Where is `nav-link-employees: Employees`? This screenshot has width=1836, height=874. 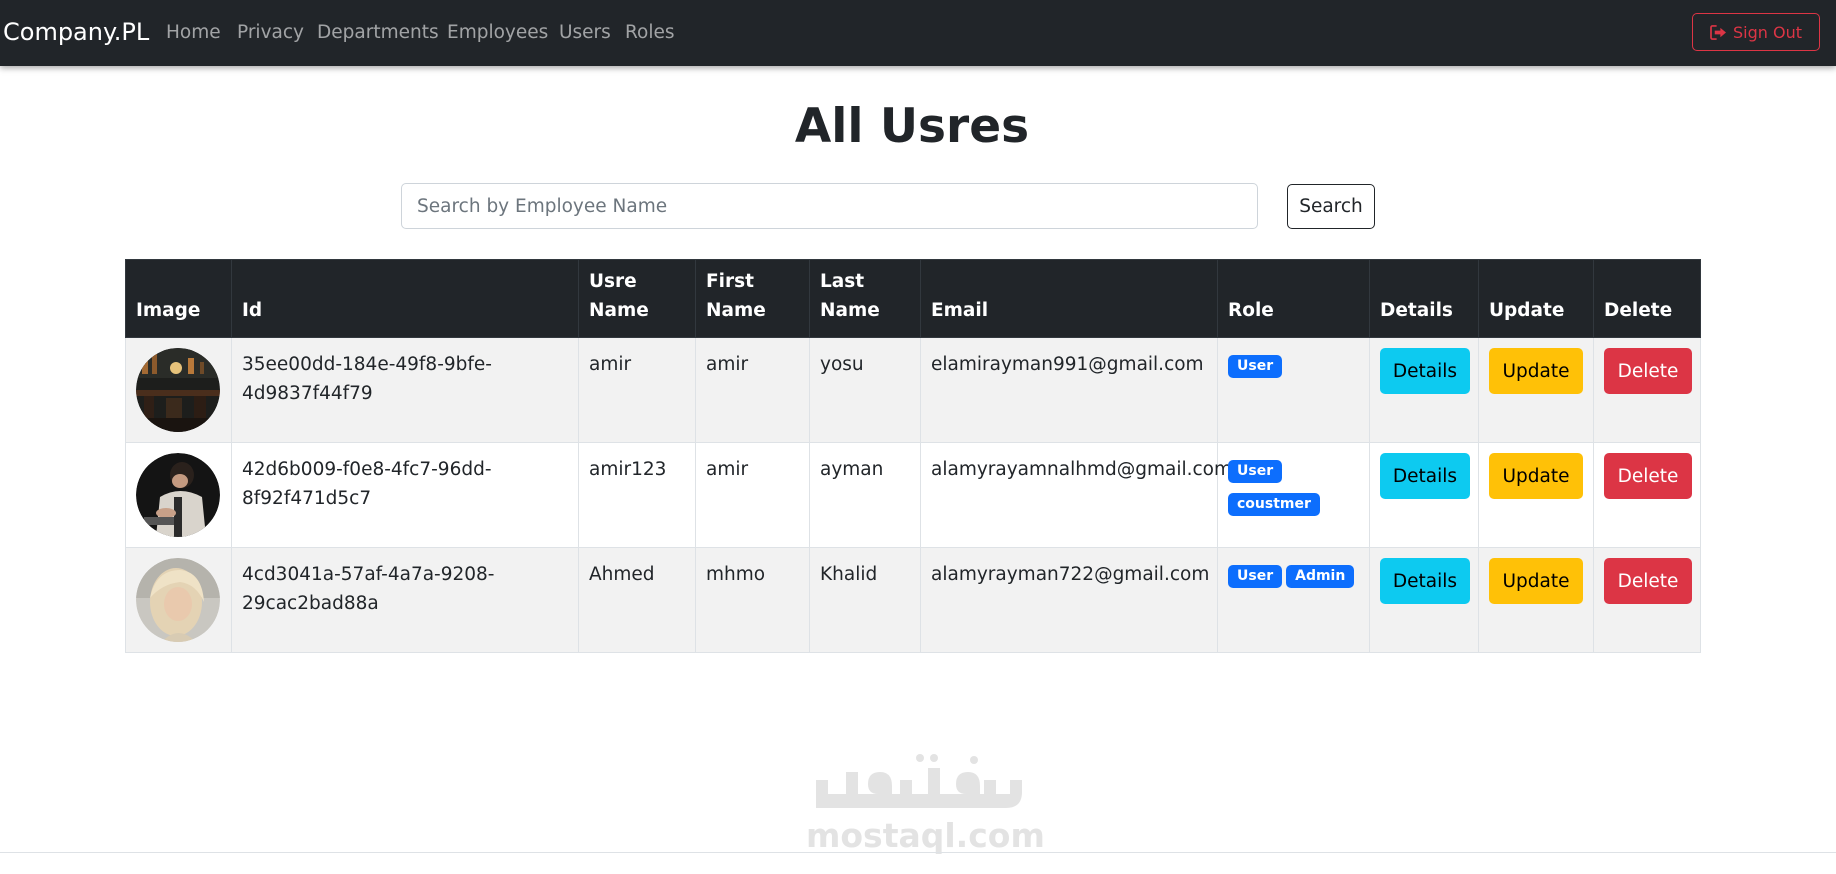
nav-link-employees: Employees is located at coordinates (497, 32).